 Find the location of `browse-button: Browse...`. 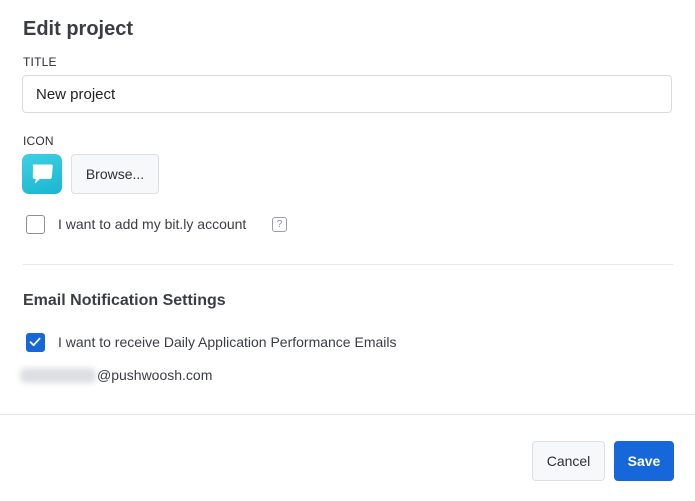

browse-button: Browse... is located at coordinates (115, 174).